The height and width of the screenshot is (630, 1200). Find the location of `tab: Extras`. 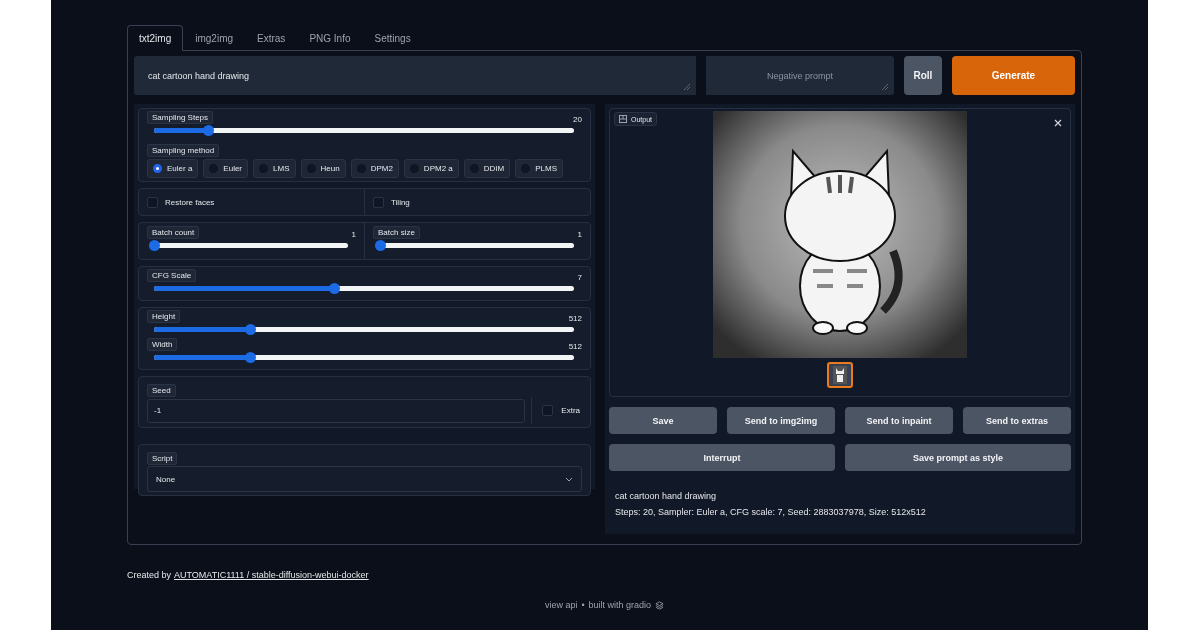

tab: Extras is located at coordinates (271, 37).